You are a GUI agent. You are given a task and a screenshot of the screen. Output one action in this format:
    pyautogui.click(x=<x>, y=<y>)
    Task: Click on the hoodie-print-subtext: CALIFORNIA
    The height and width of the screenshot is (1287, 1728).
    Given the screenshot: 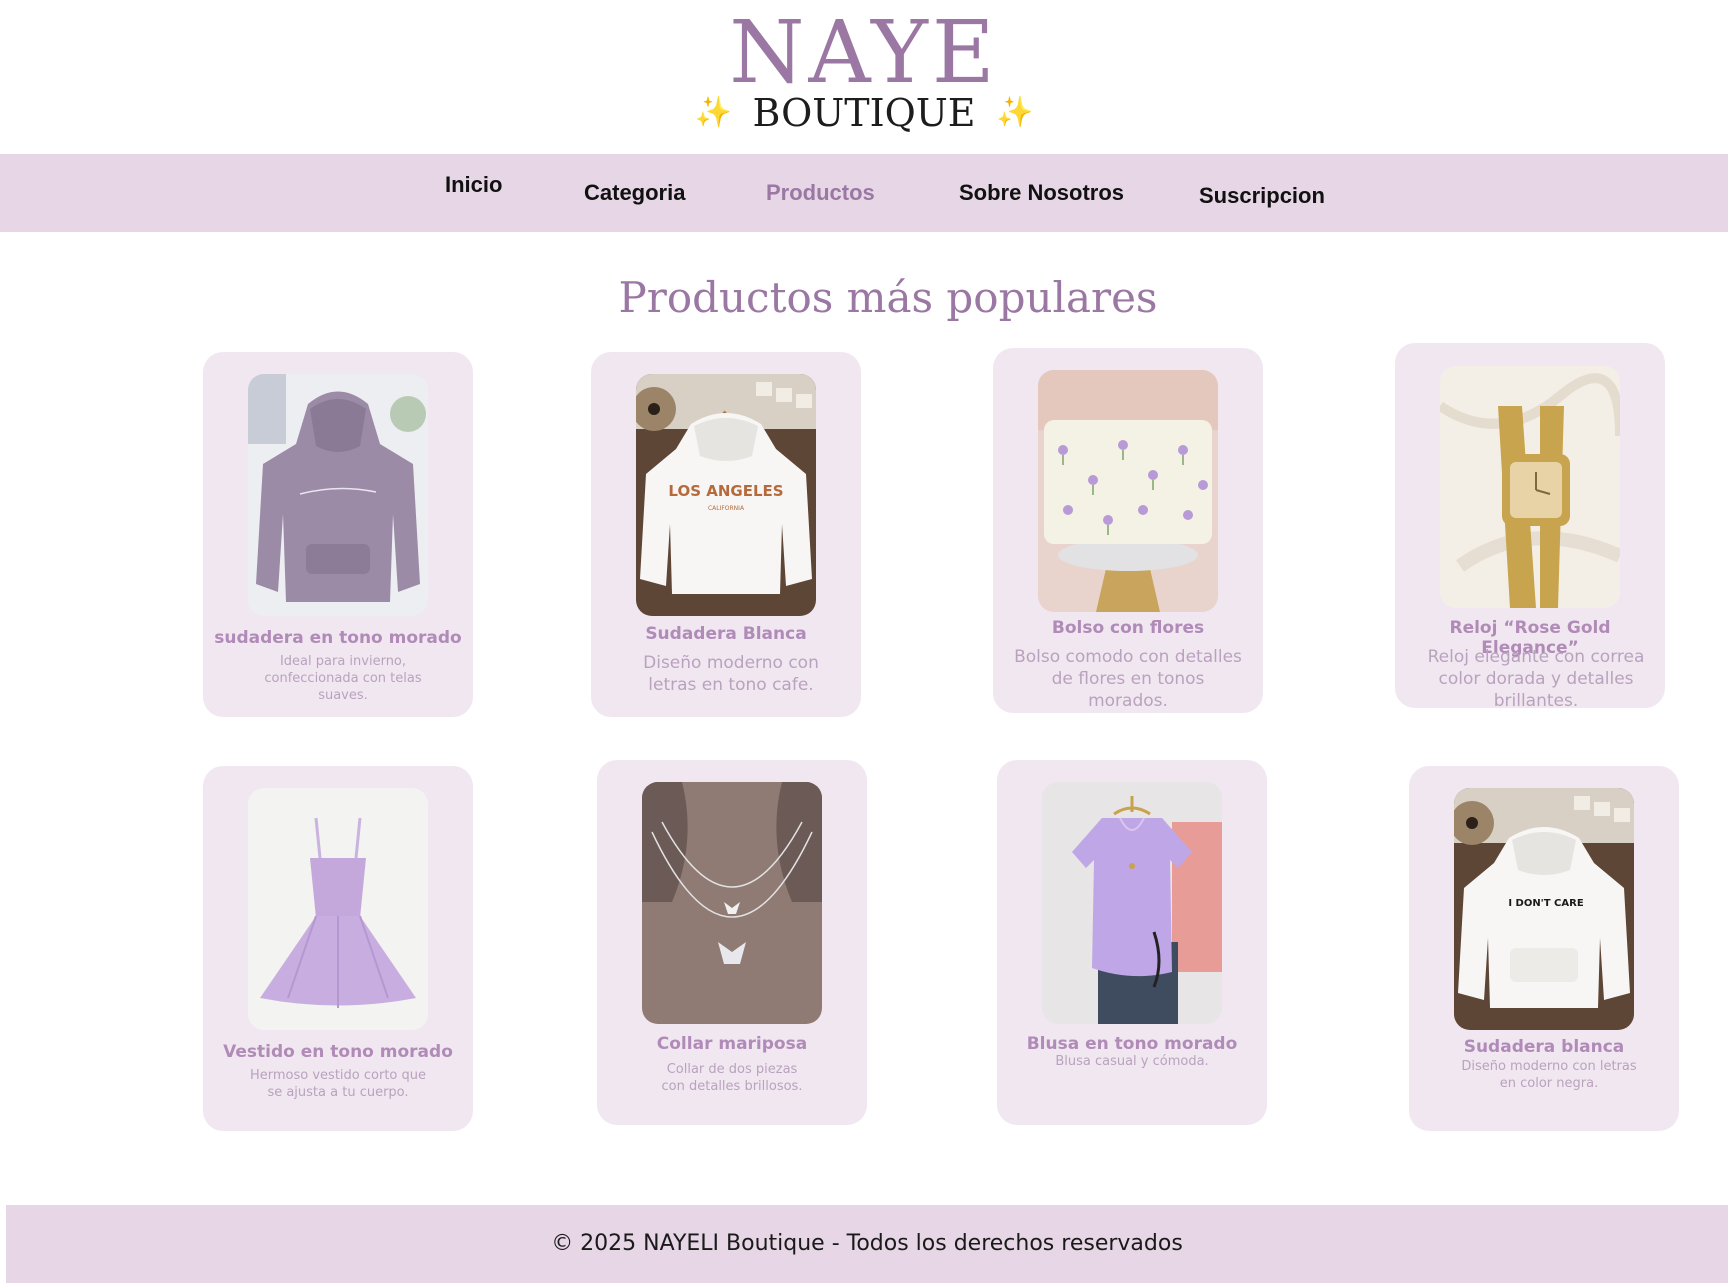 What is the action you would take?
    pyautogui.click(x=726, y=508)
    